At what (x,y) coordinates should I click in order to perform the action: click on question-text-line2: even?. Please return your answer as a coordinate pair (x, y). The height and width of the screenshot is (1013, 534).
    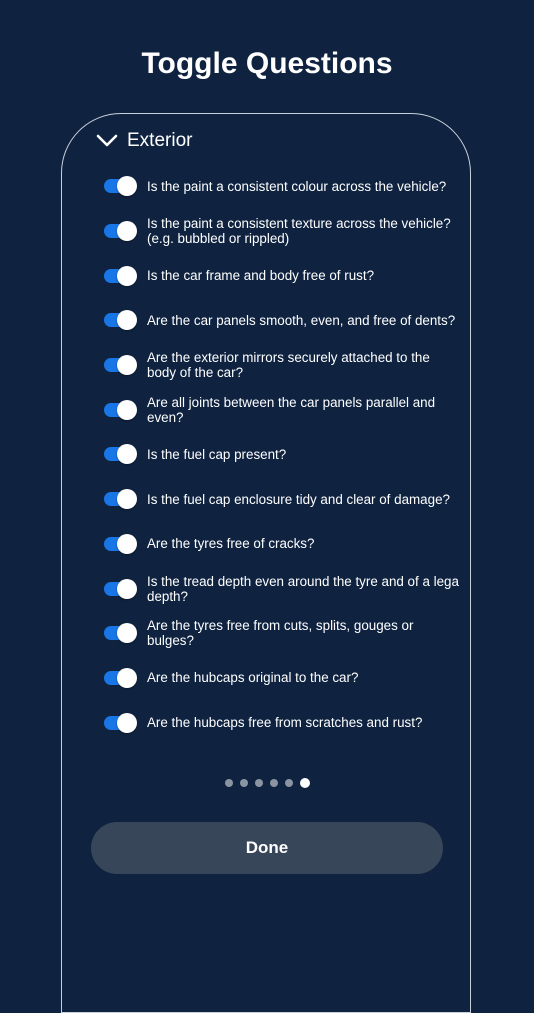
    Looking at the image, I should click on (165, 417).